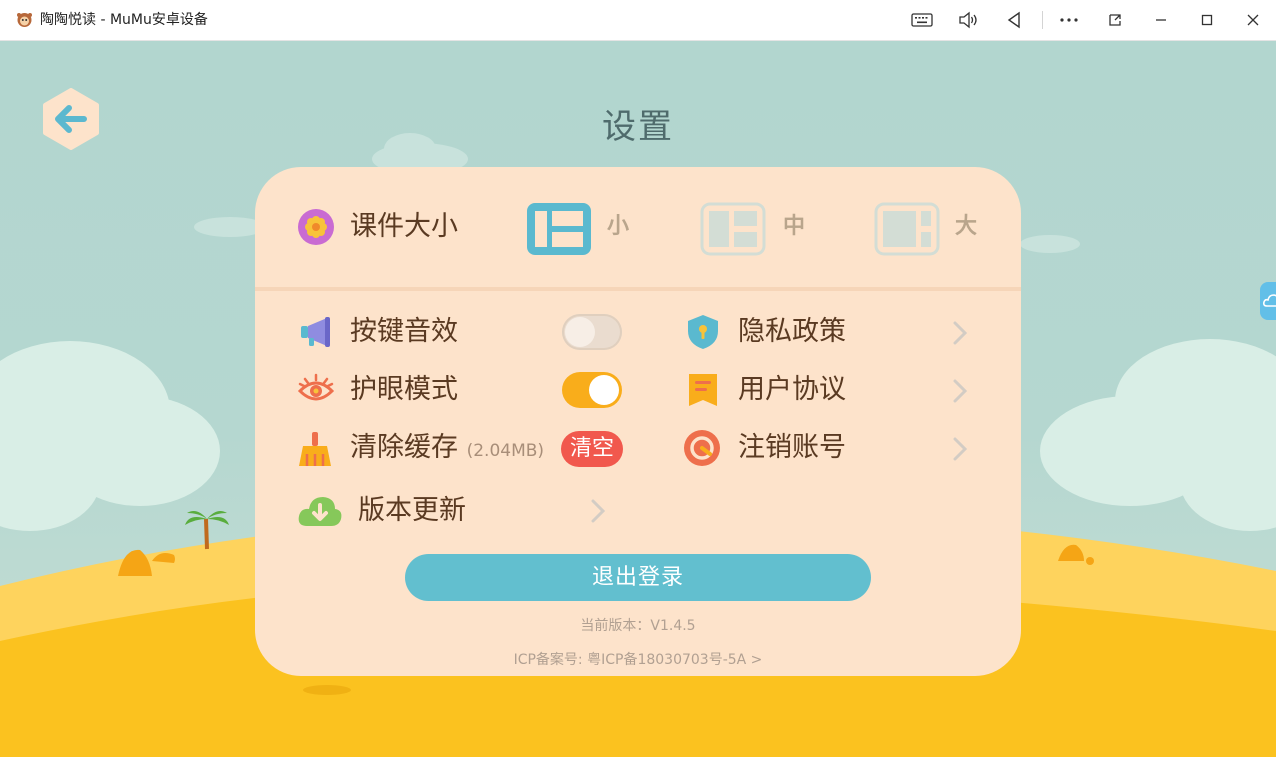 The image size is (1276, 757). What do you see at coordinates (505, 451) in the screenshot?
I see `cache-size: (2.04MB)` at bounding box center [505, 451].